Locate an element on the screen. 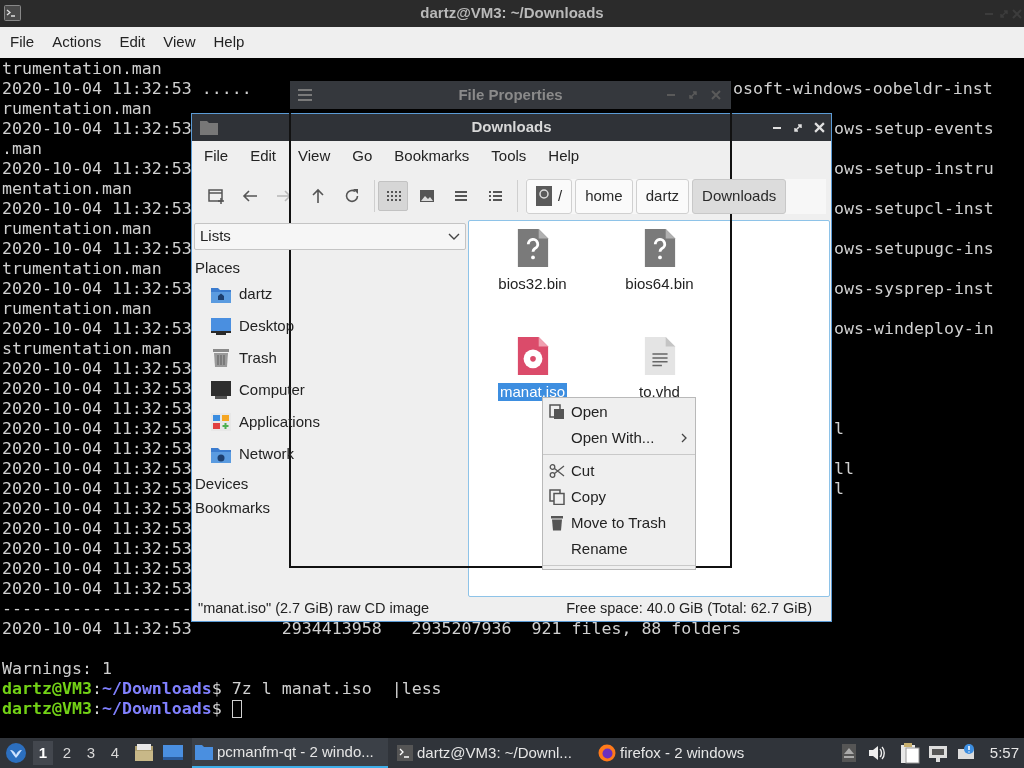 Image resolution: width=1024 pixels, height=768 pixels. menu-item: Tools is located at coordinates (509, 156).